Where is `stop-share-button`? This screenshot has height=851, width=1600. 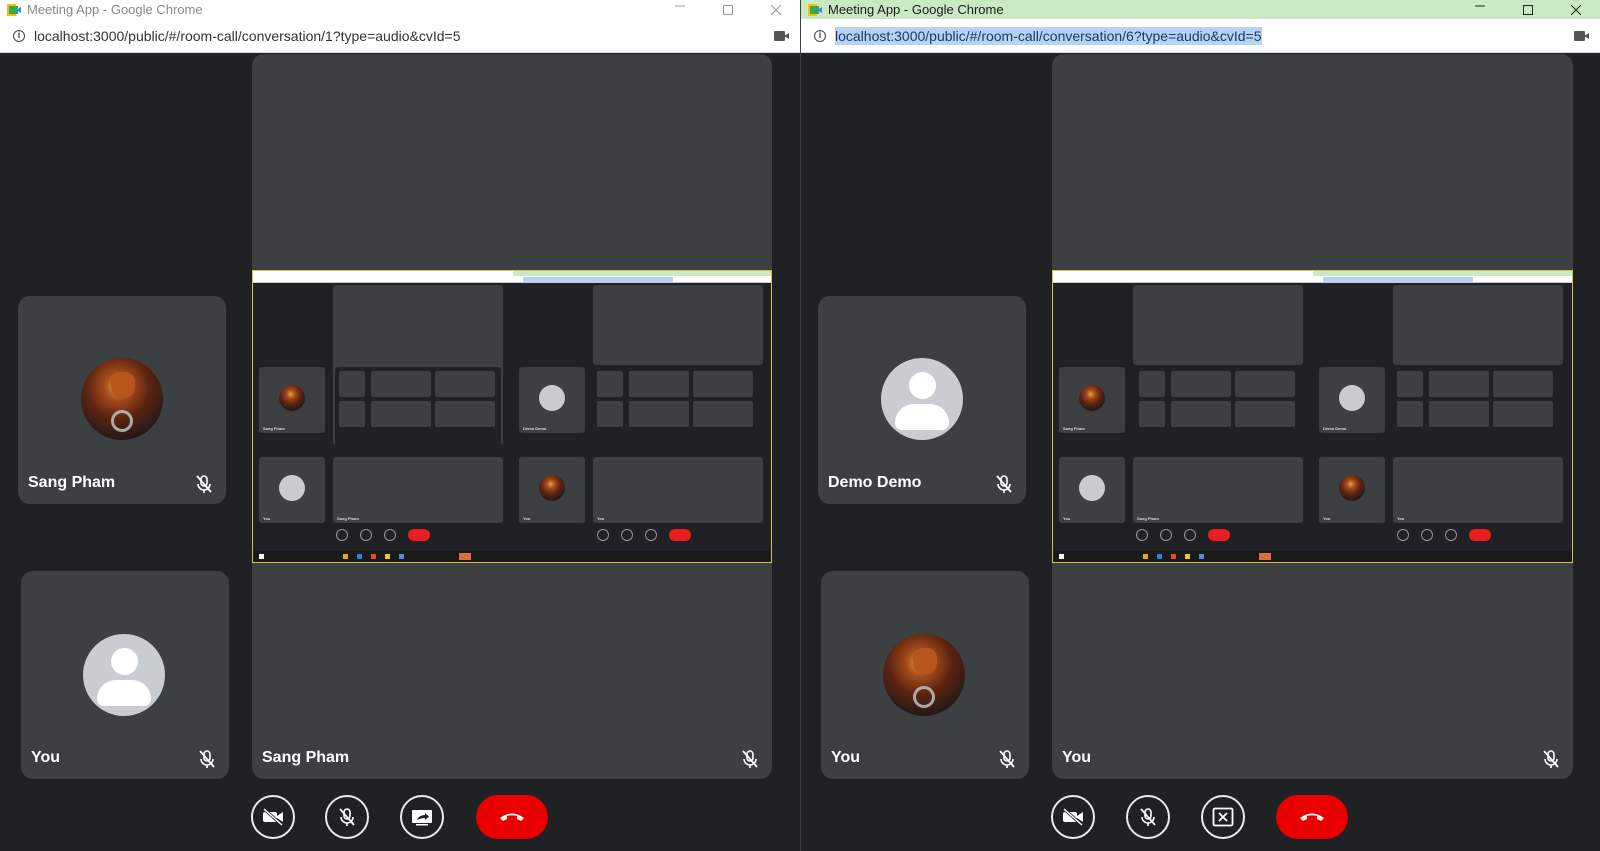
stop-share-button is located at coordinates (1223, 817).